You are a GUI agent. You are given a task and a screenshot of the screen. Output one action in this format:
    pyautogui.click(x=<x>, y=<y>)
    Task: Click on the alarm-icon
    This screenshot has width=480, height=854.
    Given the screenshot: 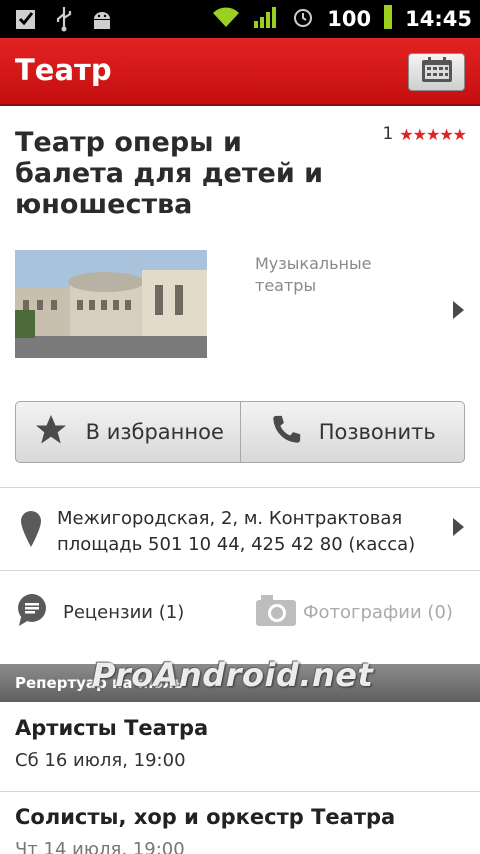 What is the action you would take?
    pyautogui.click(x=303, y=19)
    